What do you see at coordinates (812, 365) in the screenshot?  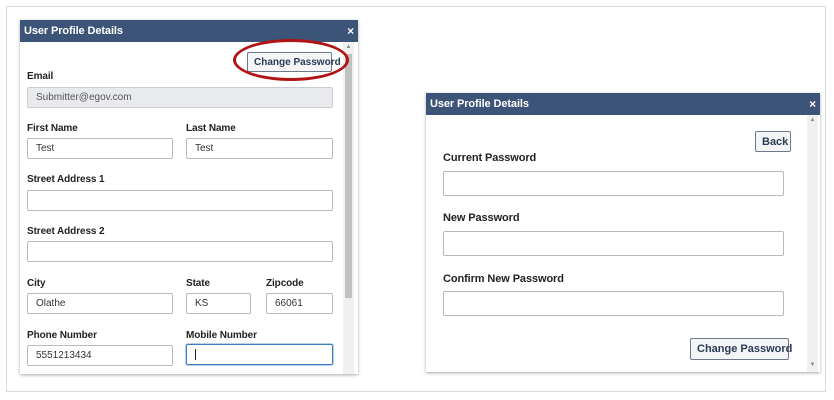 I see `scroll-down-arrow-icon: ▼` at bounding box center [812, 365].